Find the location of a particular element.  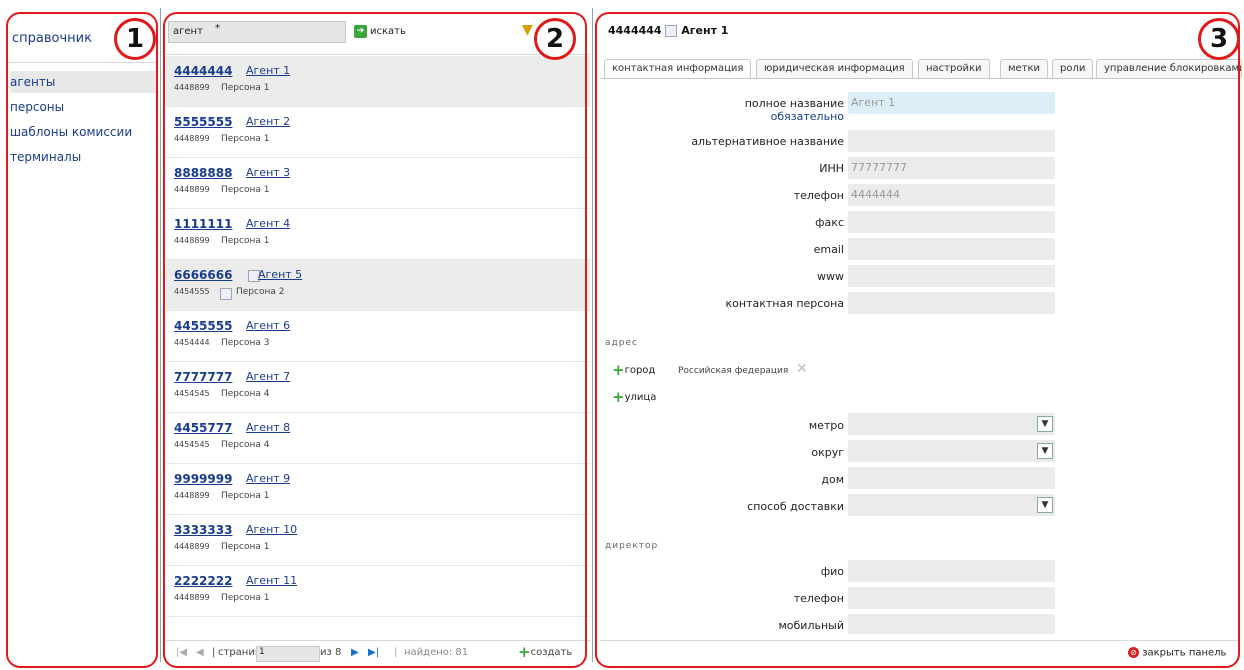

badge-2: 2 is located at coordinates (555, 39).